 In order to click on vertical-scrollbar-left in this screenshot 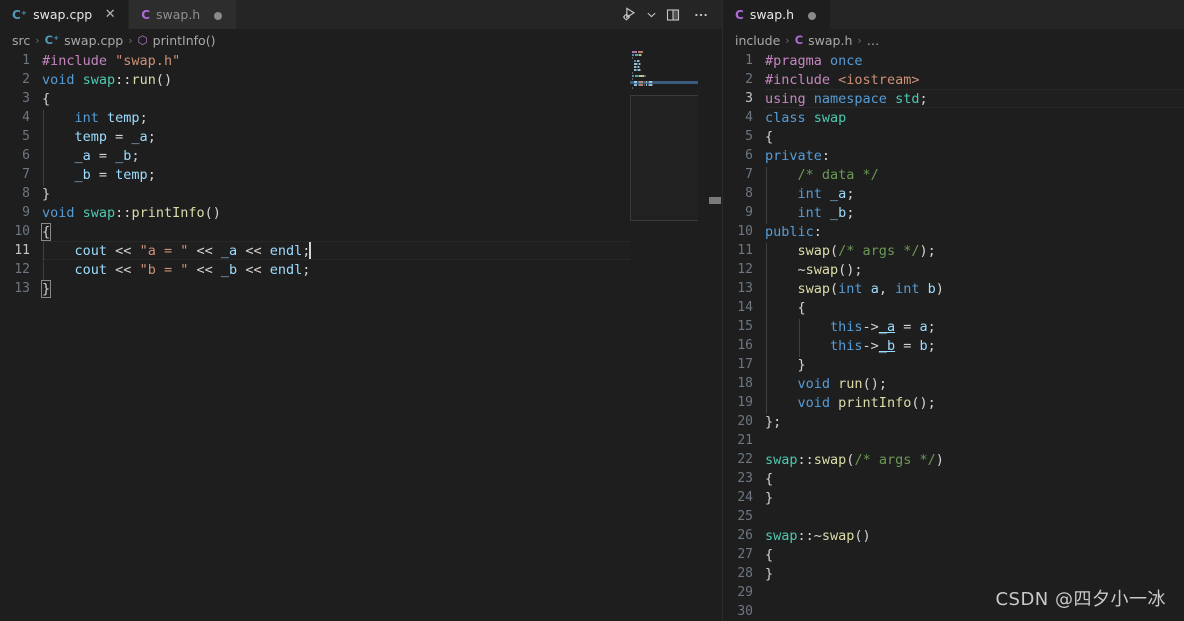, I will do `click(715, 336)`.